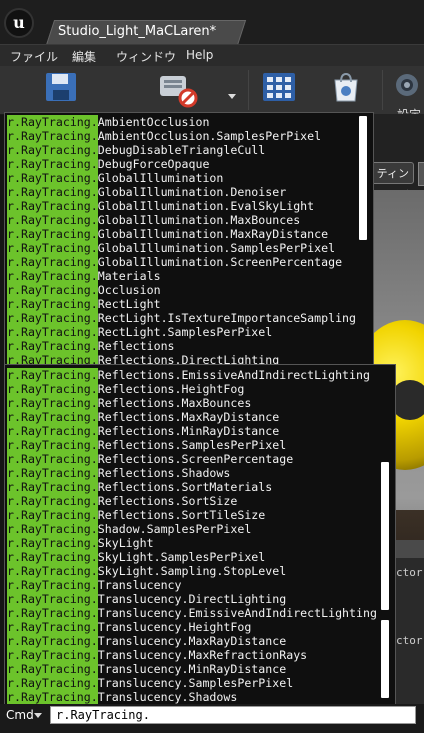  I want to click on autocomplete-item: r.RayTracing.SkyLight, so click(80, 543).